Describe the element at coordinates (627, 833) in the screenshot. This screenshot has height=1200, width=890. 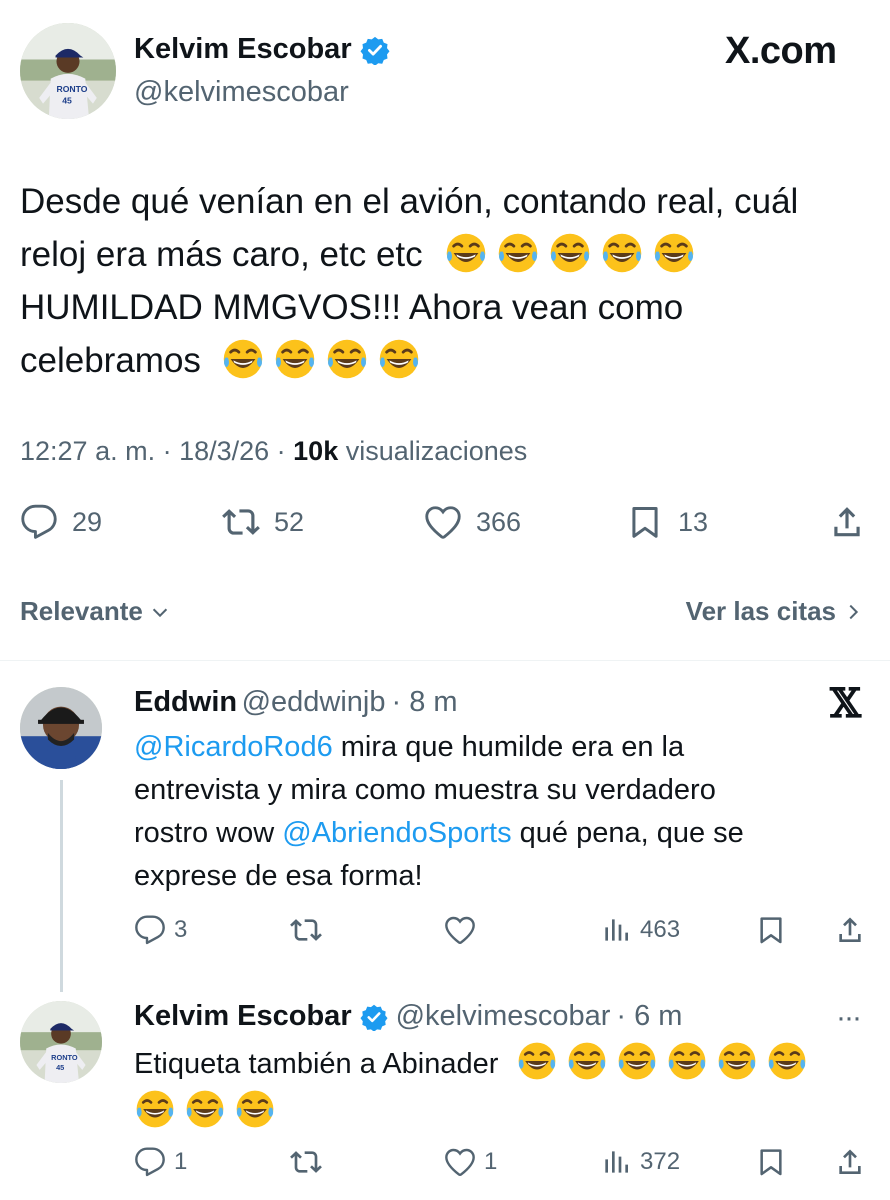
I see `reply-text-fragment: qué pena, que se` at that location.